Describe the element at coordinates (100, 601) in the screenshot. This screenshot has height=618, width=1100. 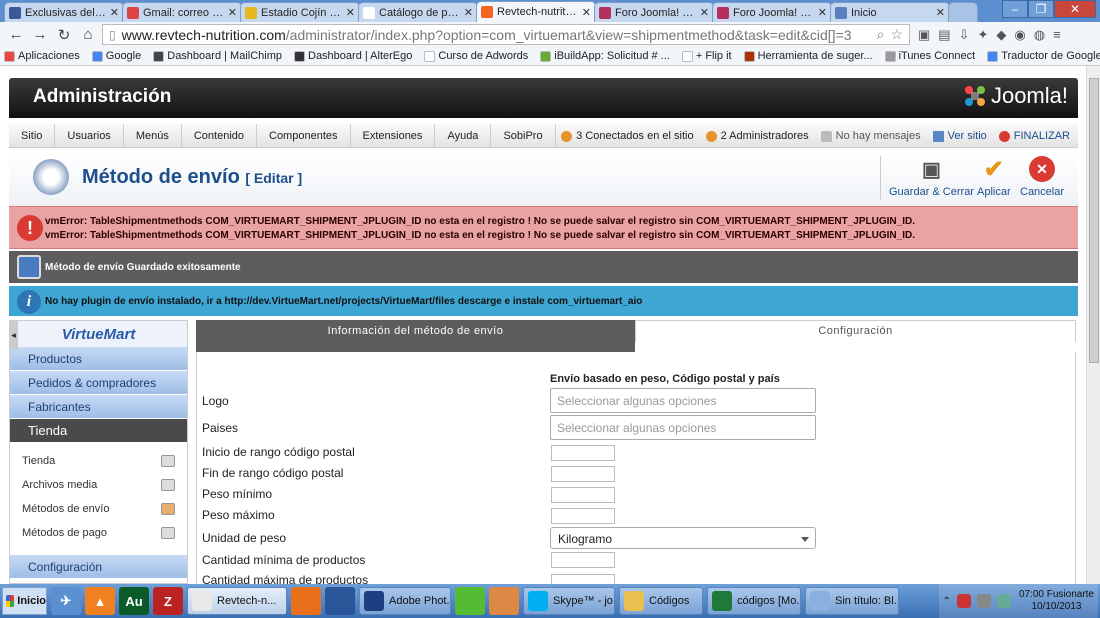
I see `vlc-icon: ▲` at that location.